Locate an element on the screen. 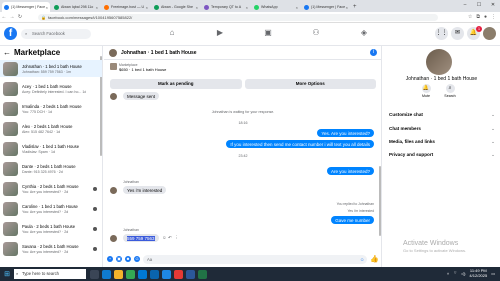 The width and height of the screenshot is (500, 281). browser-tab: Alwan Iqbal 298 11o × is located at coordinates (76, 7).